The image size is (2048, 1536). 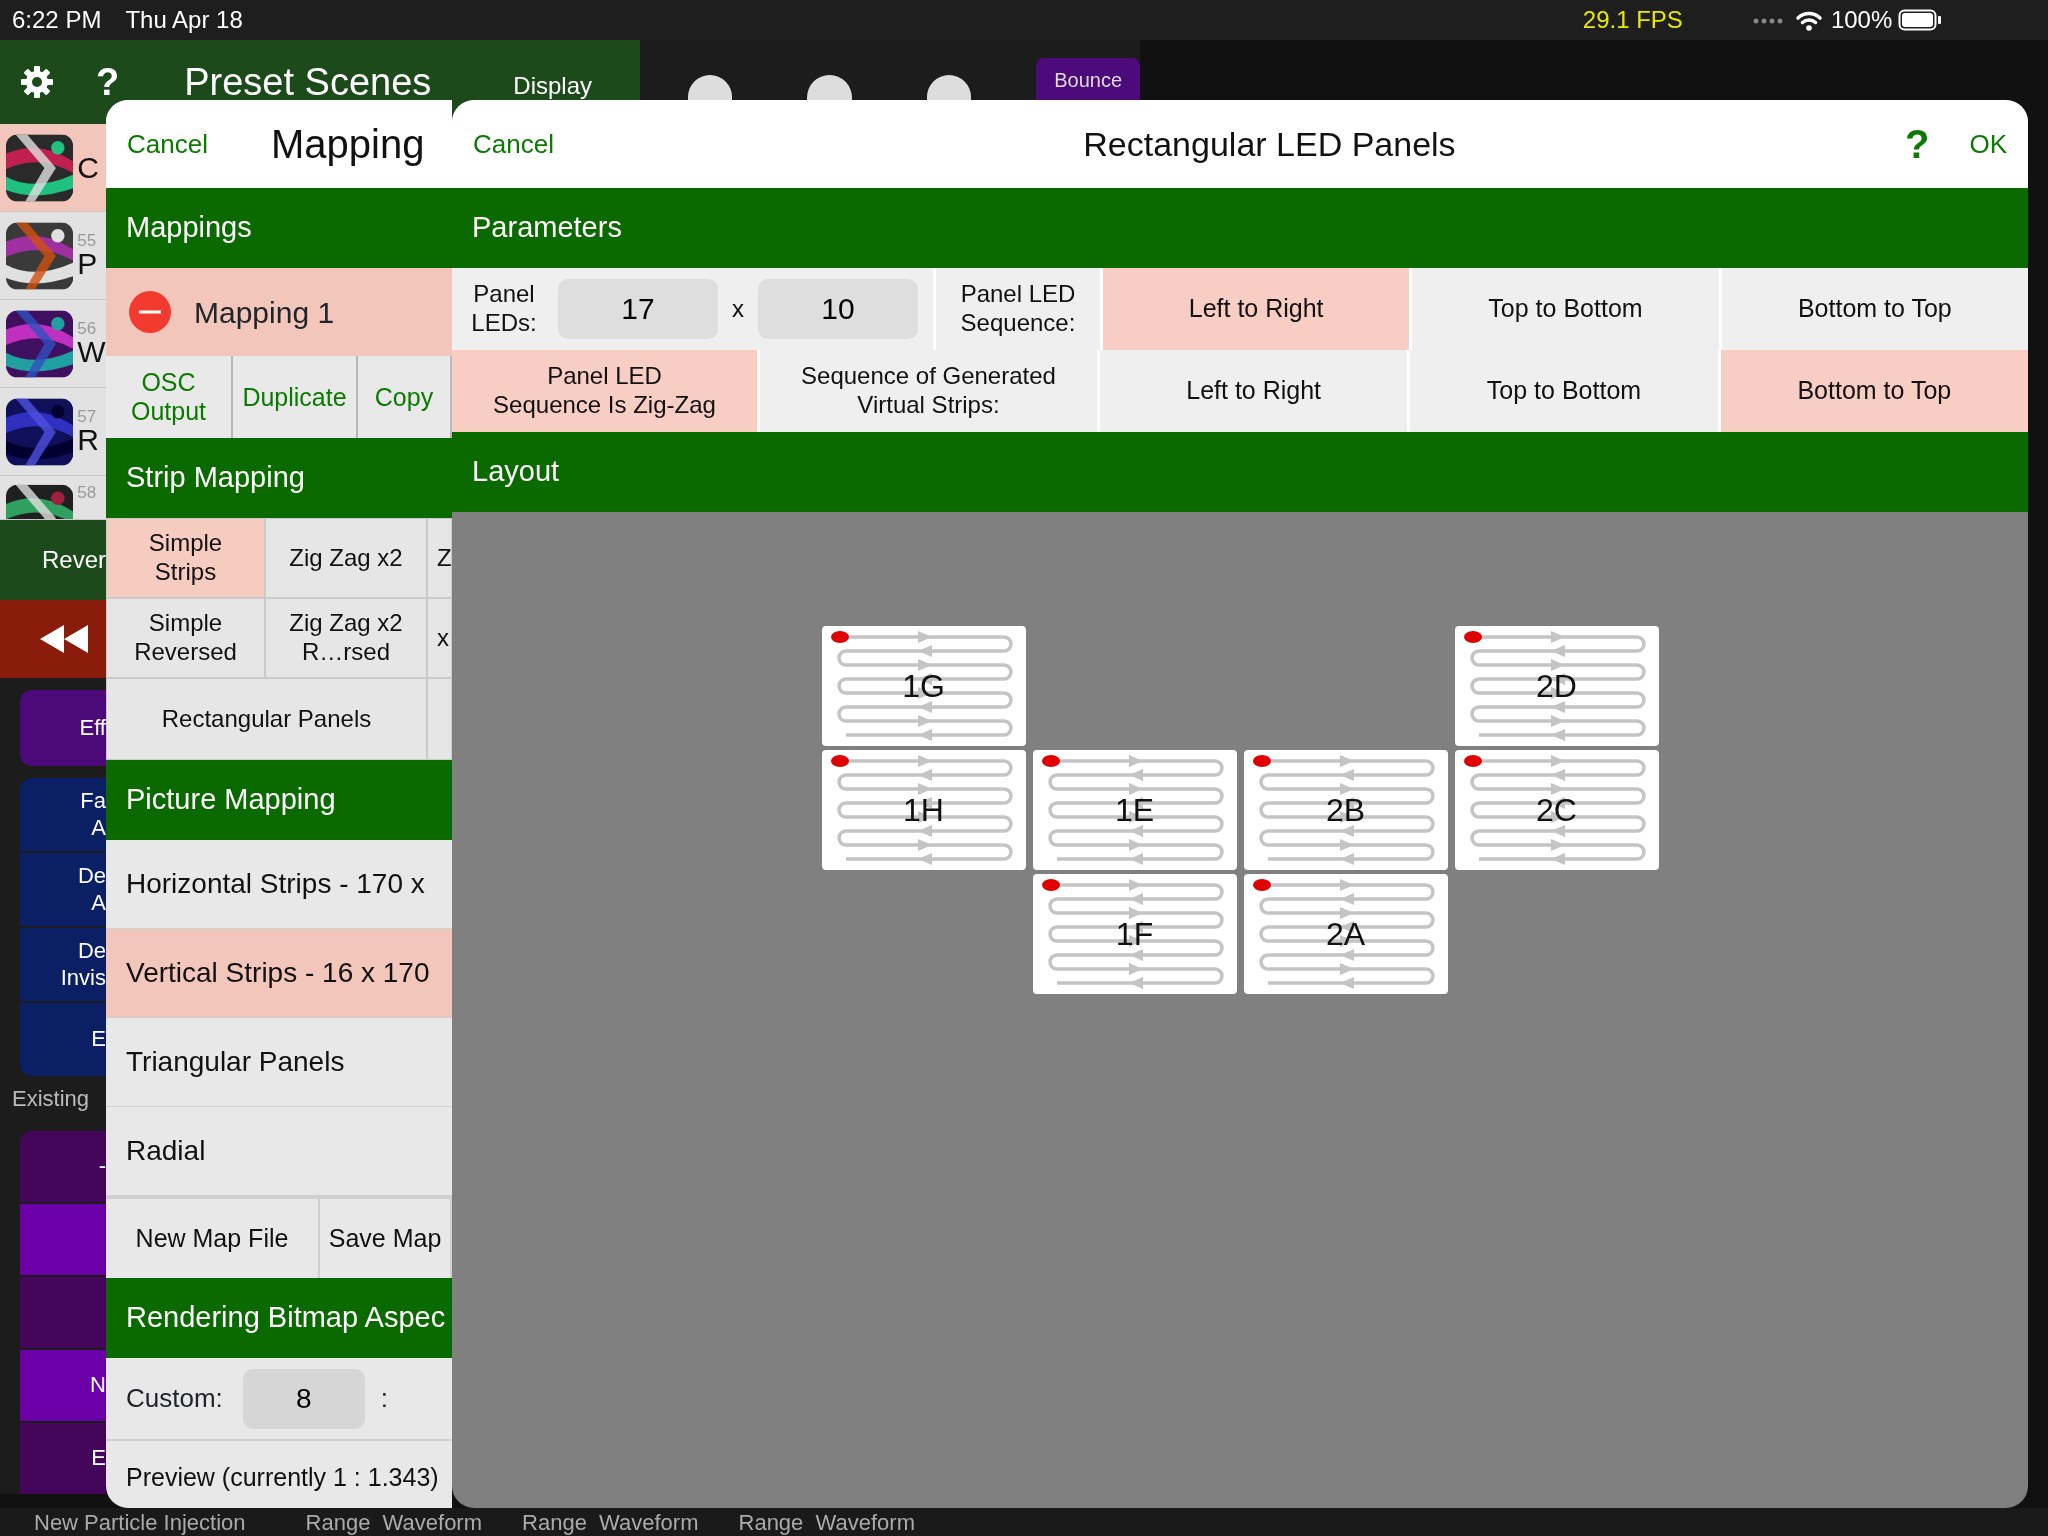 What do you see at coordinates (1240, 472) in the screenshot?
I see `section-header: Layout` at bounding box center [1240, 472].